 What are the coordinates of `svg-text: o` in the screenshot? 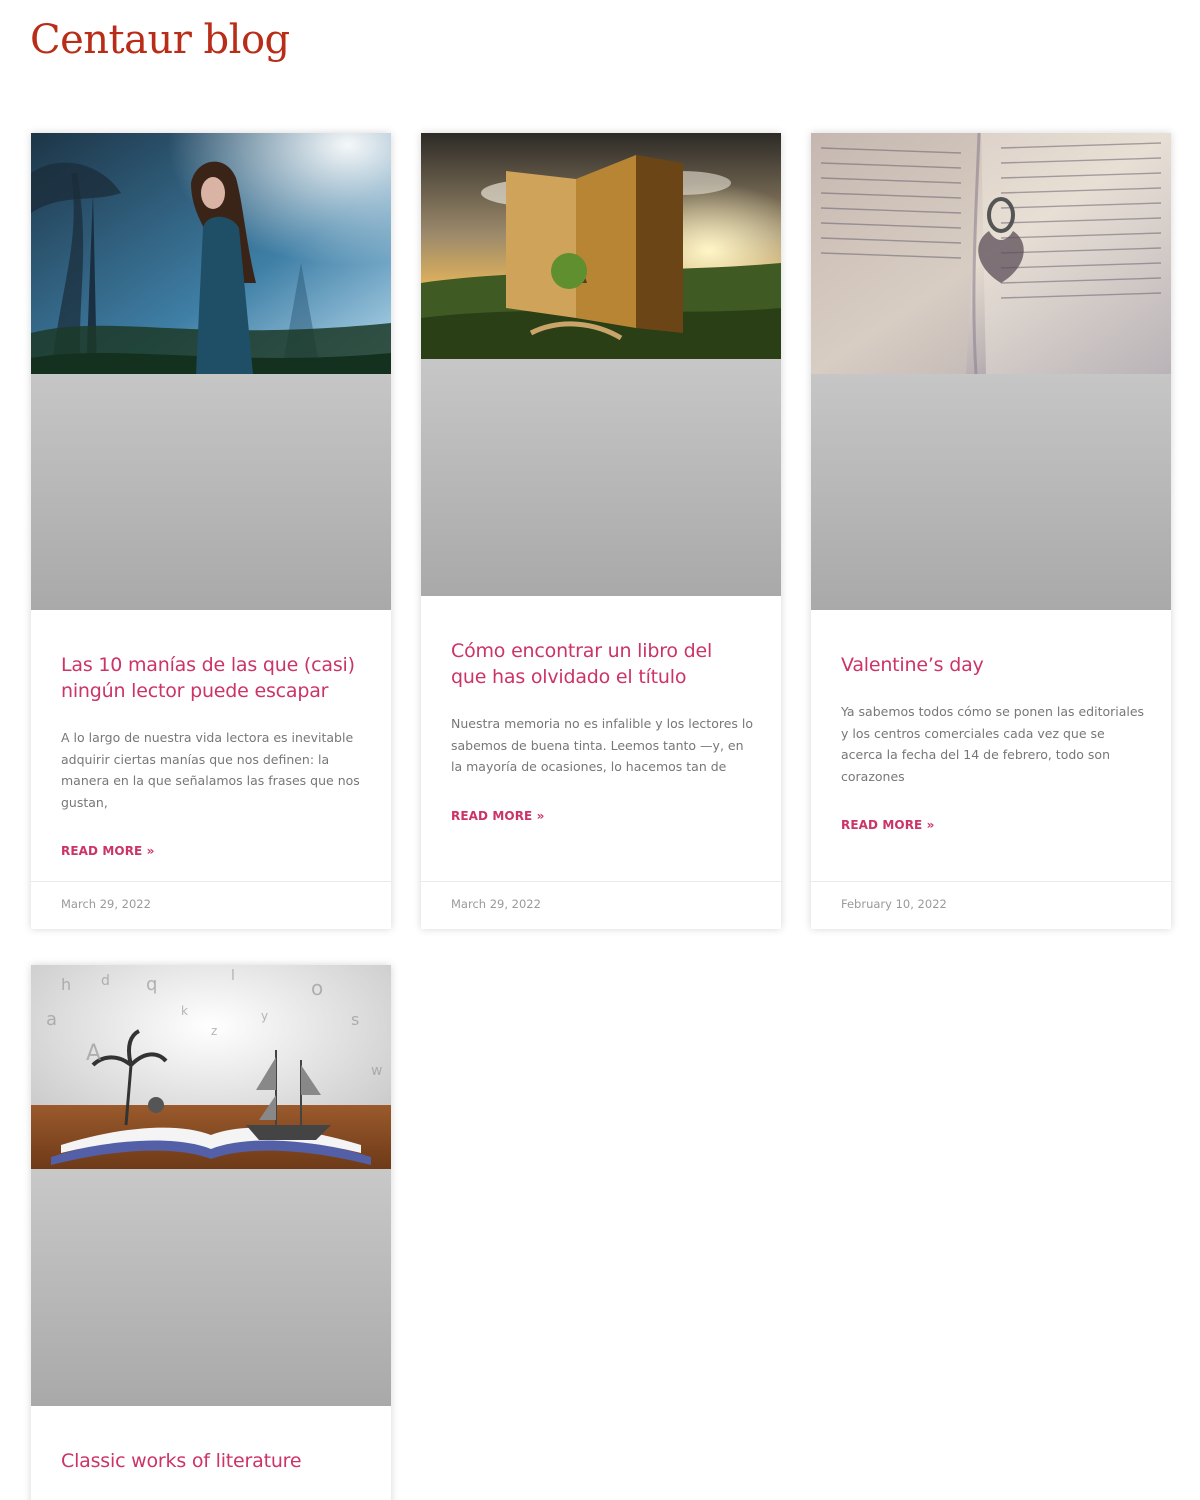 It's located at (317, 988).